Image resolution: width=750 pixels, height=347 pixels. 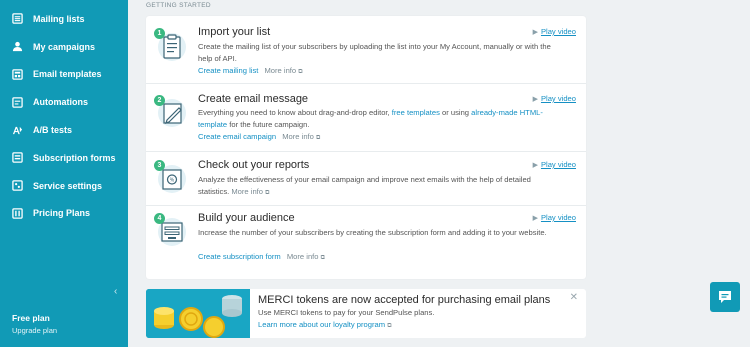 I want to click on ab-test-icon, so click(x=17, y=130).